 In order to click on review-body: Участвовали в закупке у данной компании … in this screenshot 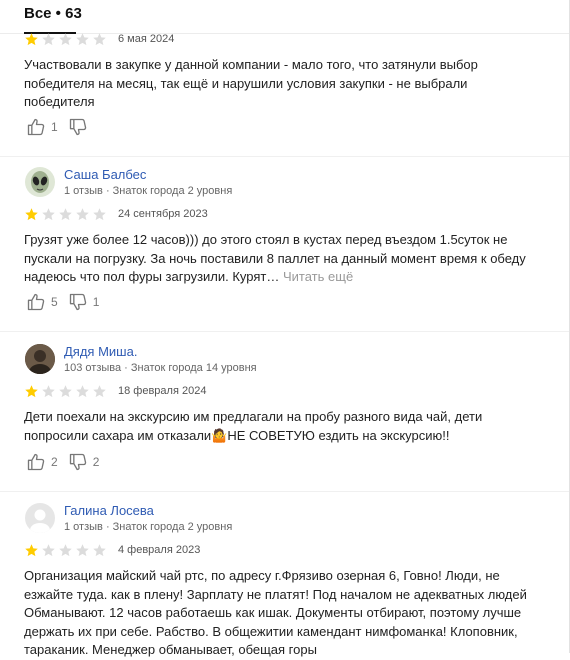, I will do `click(251, 83)`.